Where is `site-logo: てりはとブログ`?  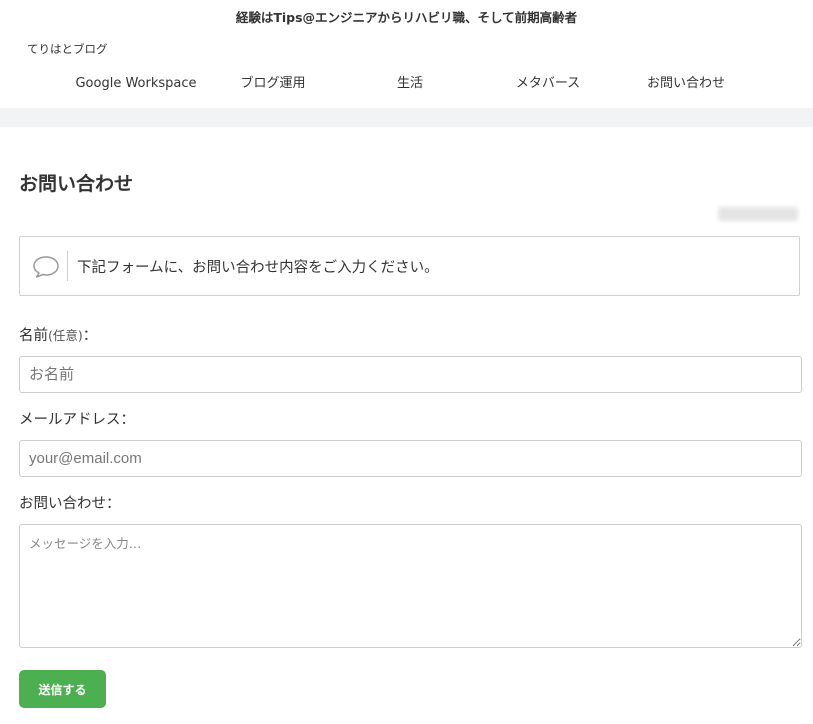
site-logo: てりはとブログ is located at coordinates (67, 49).